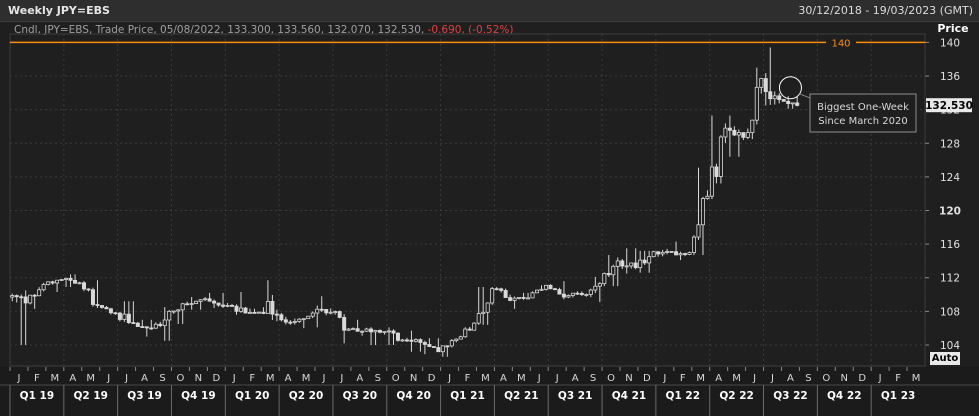 Image resolution: width=979 pixels, height=416 pixels. What do you see at coordinates (575, 396) in the screenshot?
I see `quarter-label: Q3 21` at bounding box center [575, 396].